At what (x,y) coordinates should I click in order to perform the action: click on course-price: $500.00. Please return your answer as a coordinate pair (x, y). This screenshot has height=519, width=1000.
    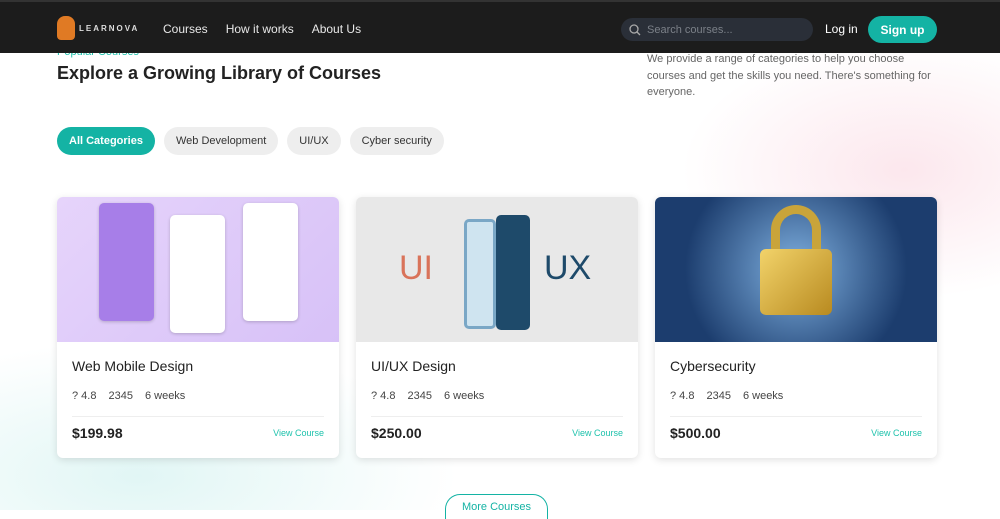
    Looking at the image, I should click on (695, 433).